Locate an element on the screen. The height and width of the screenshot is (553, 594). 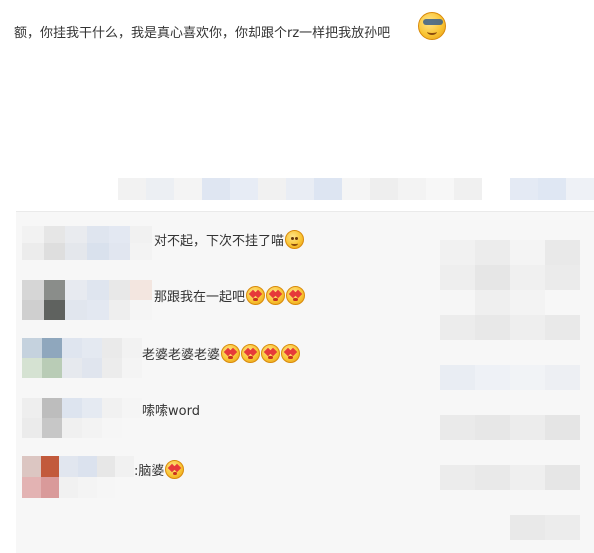
comment-4: 嗦嗦word is located at coordinates (171, 412).